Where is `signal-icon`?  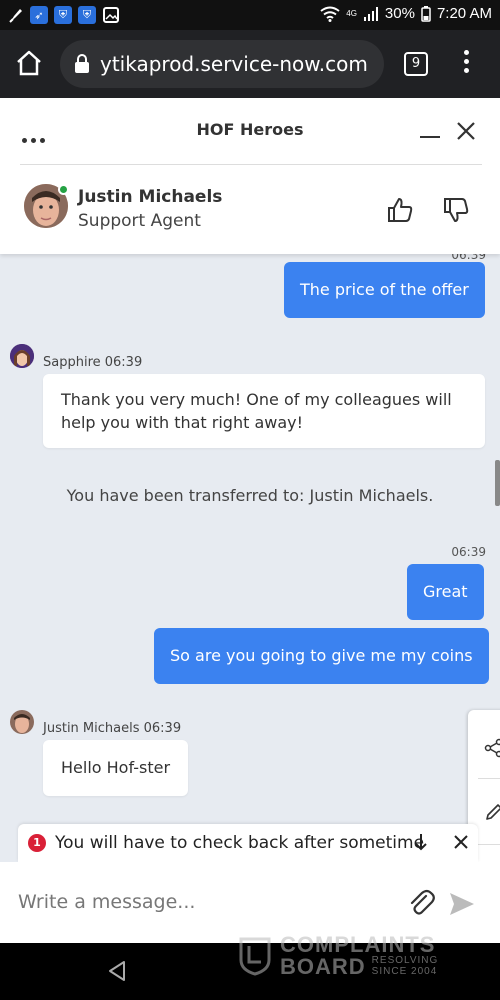 signal-icon is located at coordinates (370, 13).